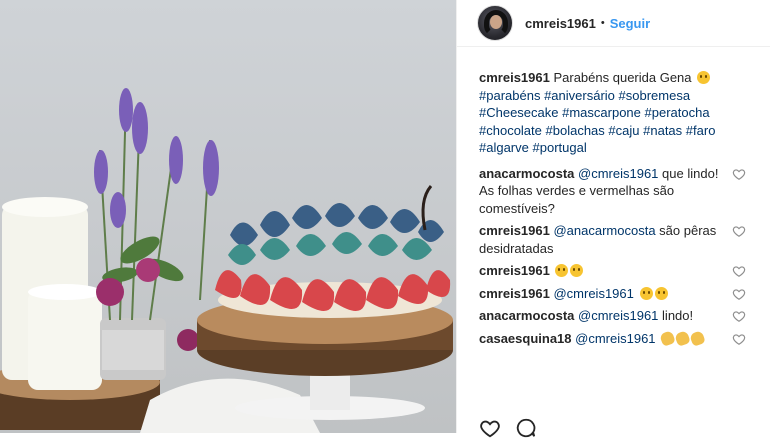  What do you see at coordinates (526, 428) in the screenshot?
I see `comment-icon` at bounding box center [526, 428].